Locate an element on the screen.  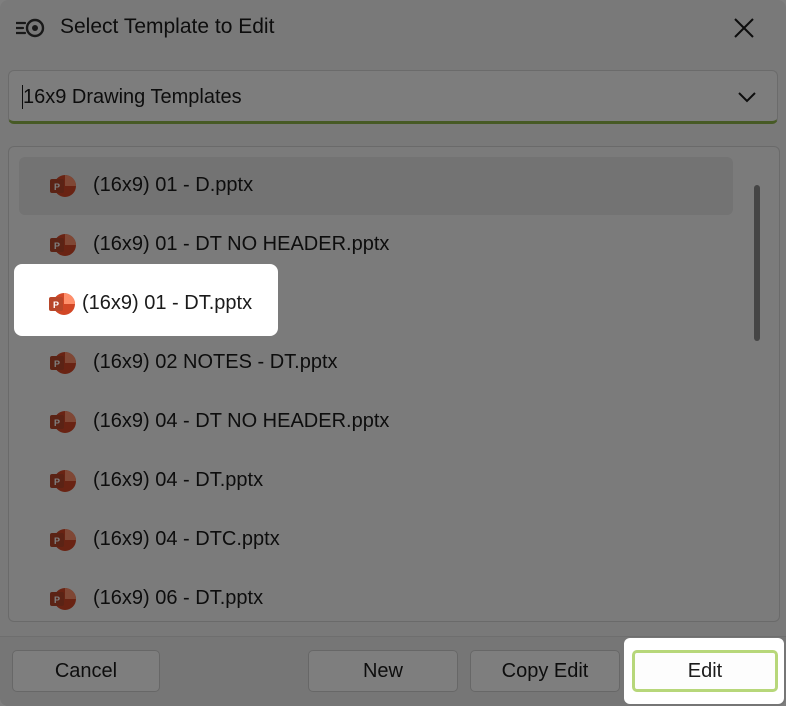
list-item-label: (16x9) 04 - DT.pptx is located at coordinates (178, 480).